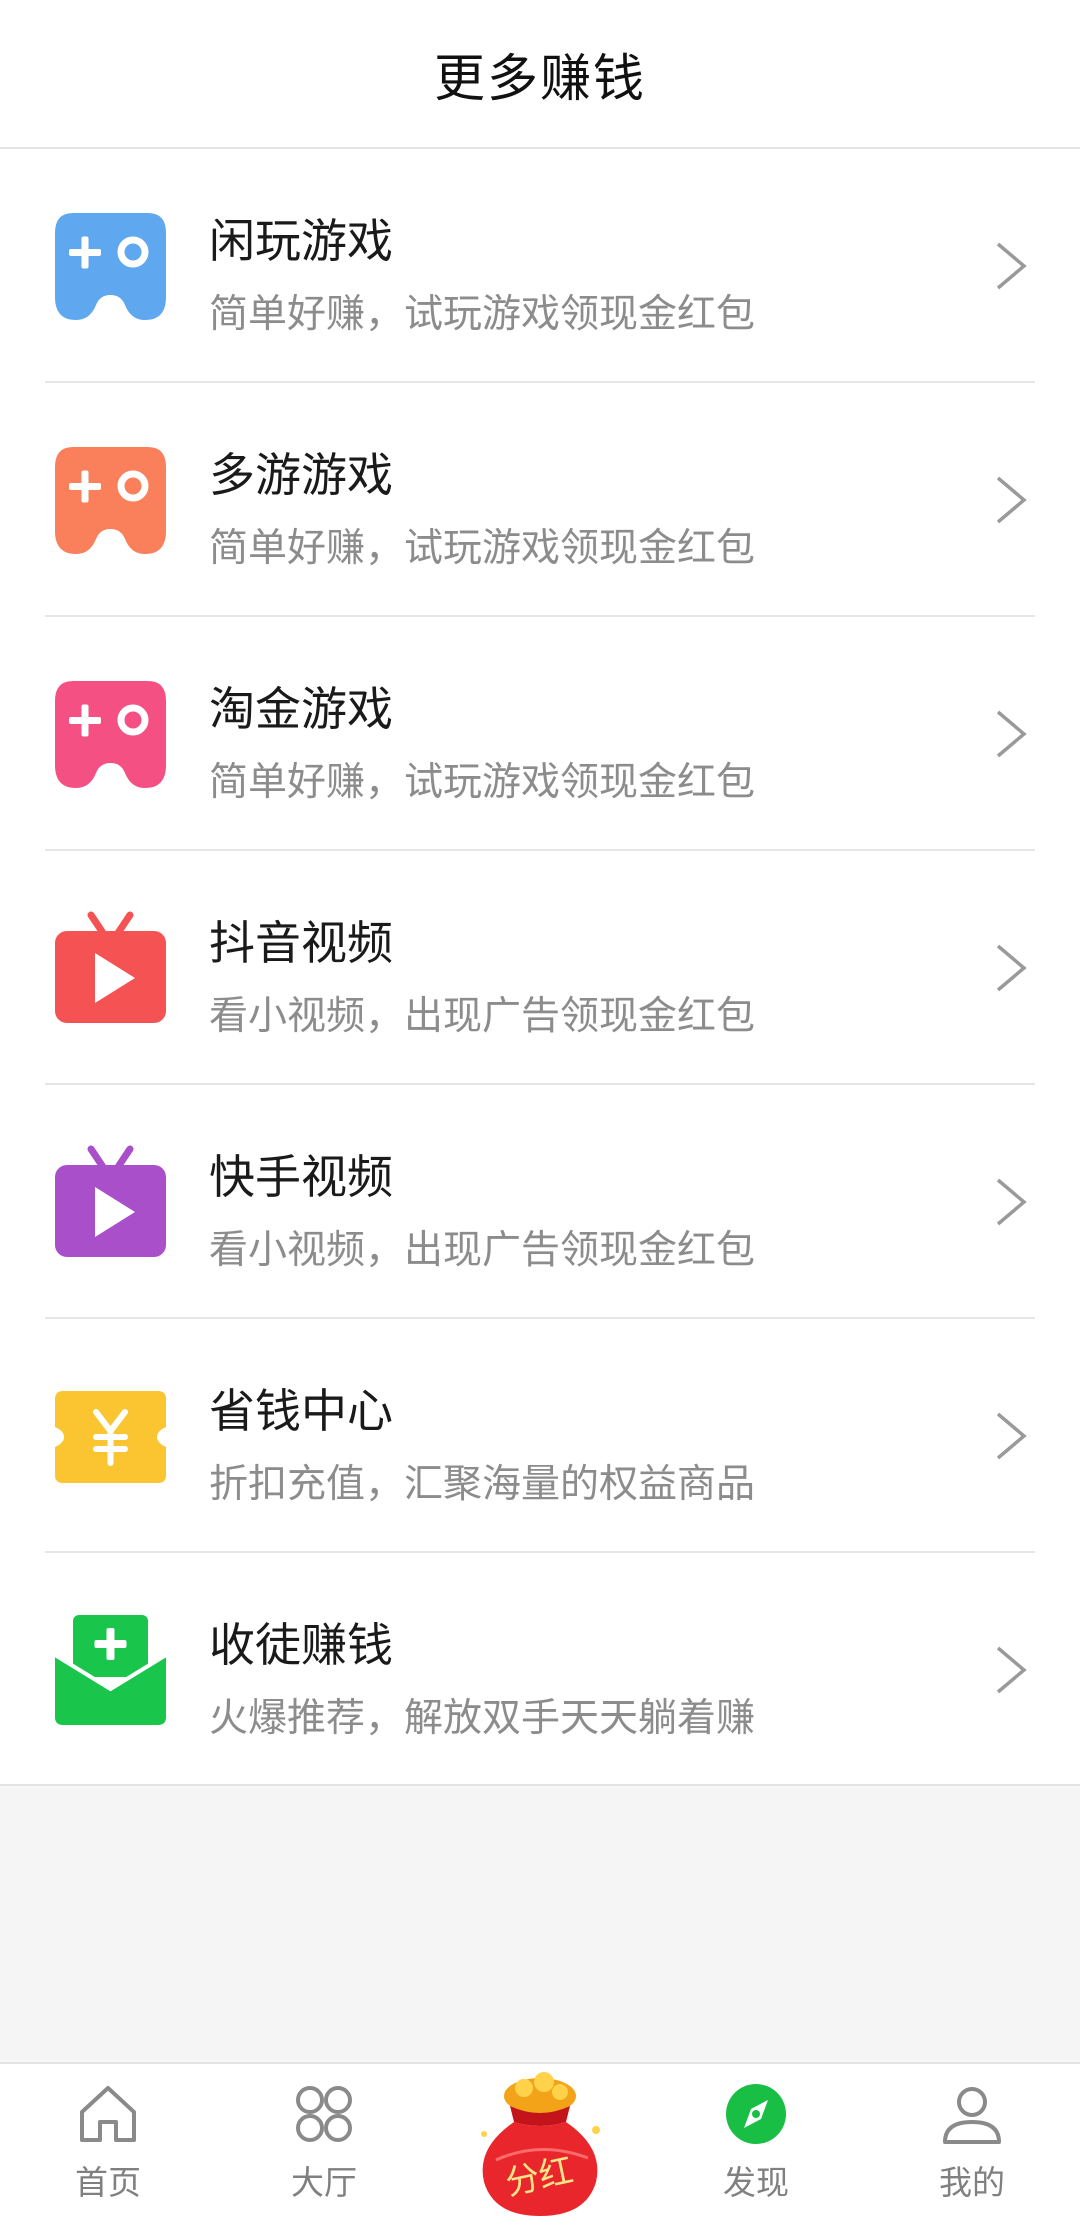  Describe the element at coordinates (540, 734) in the screenshot. I see `list-item-taojin: 淘金游戏 简单好赚，试玩游戏领现金红包` at that location.